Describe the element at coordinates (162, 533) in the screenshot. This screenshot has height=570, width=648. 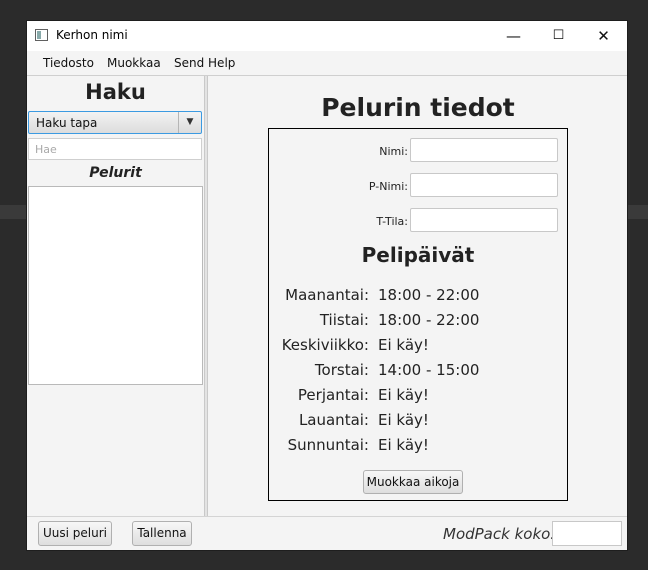
I see `save-button: Tallenna` at that location.